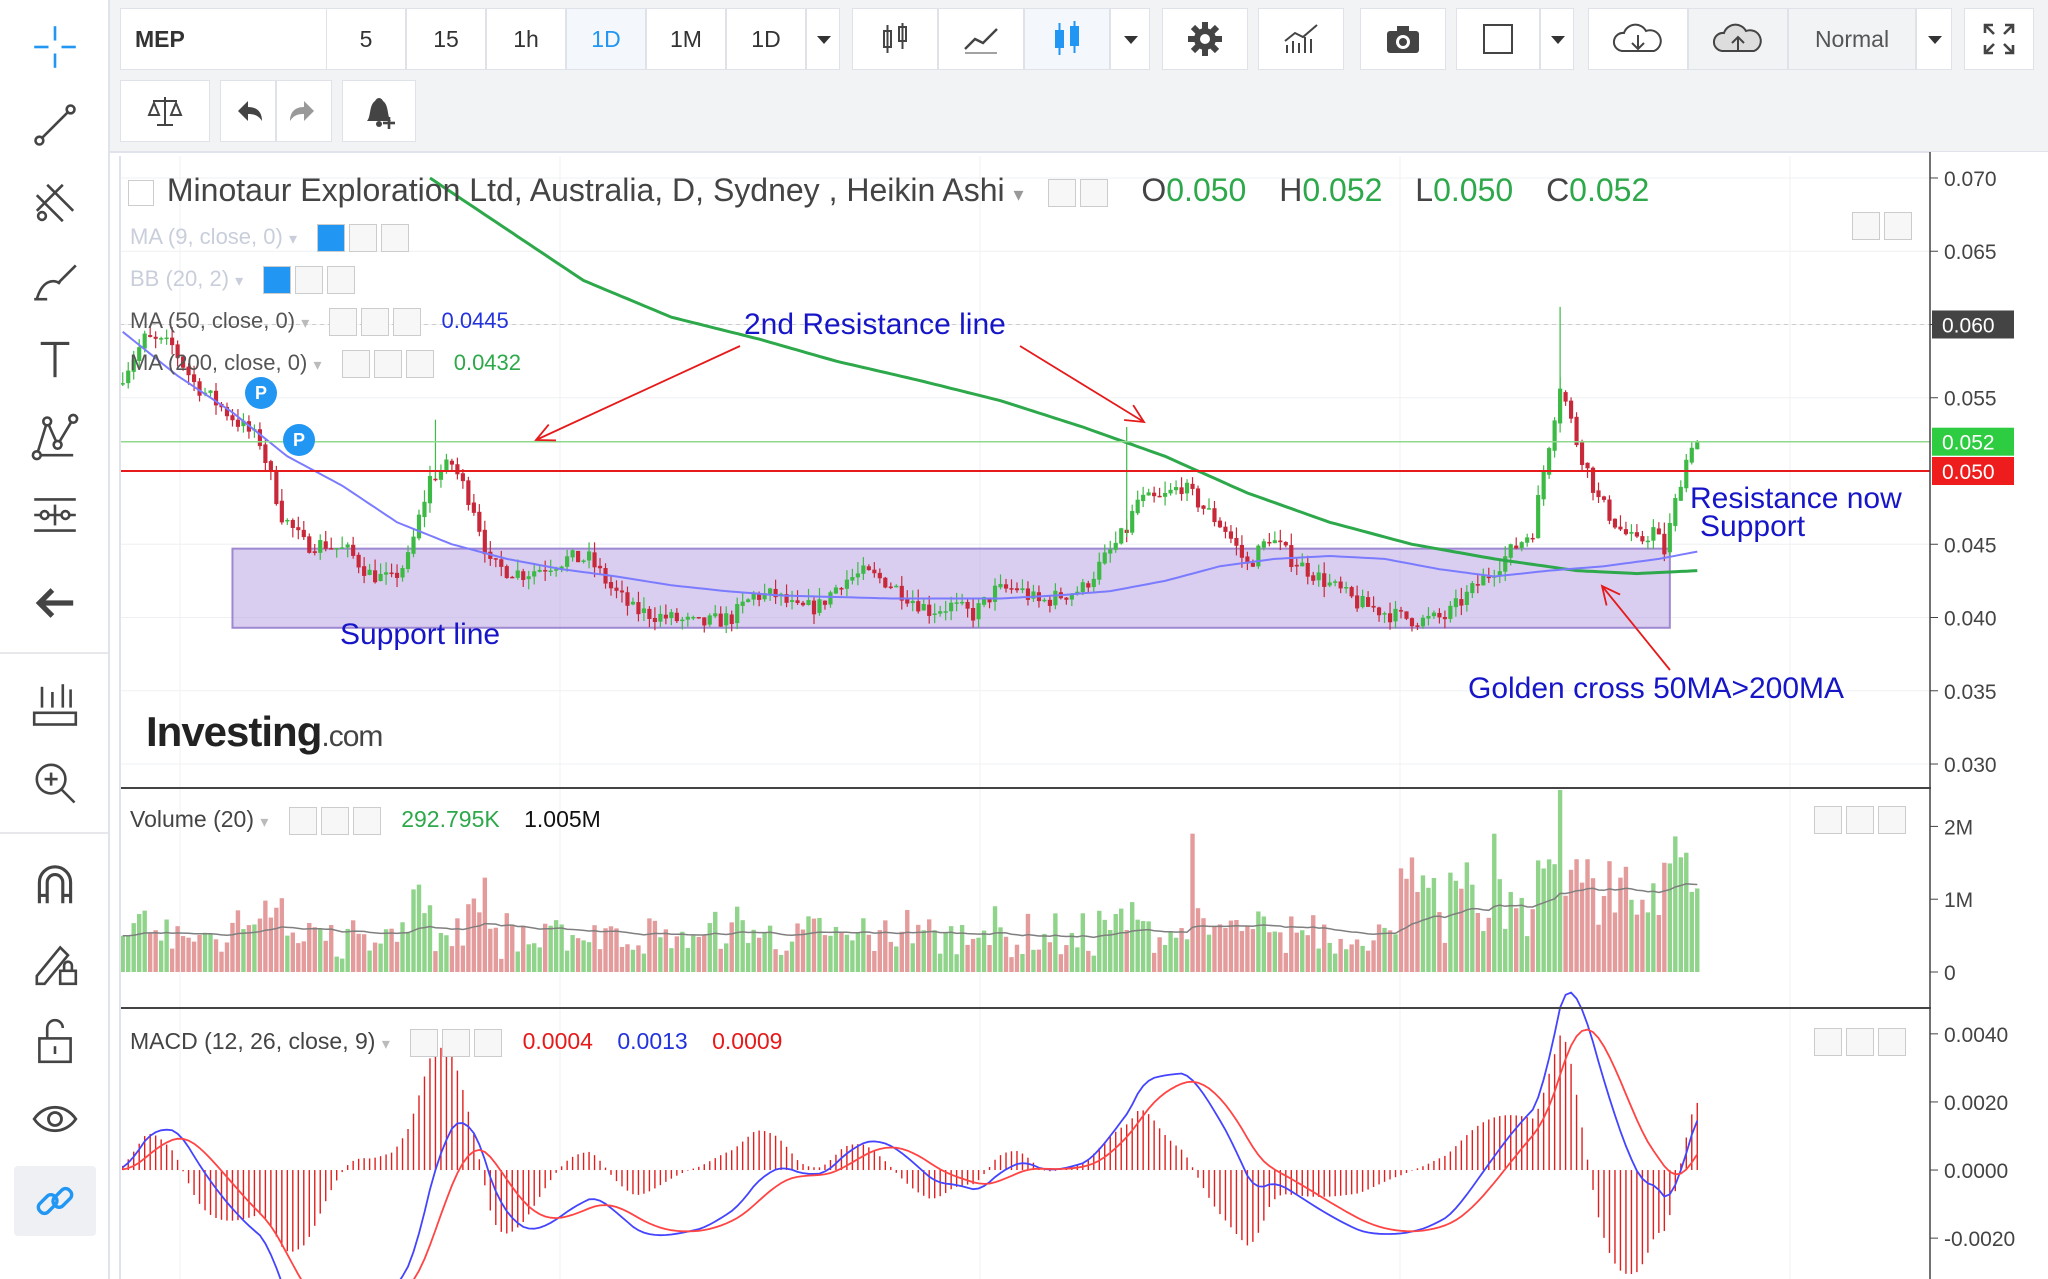 This screenshot has height=1279, width=2048. What do you see at coordinates (244, 280) in the screenshot?
I see `bb-legend: BB (20, 2) ▾` at bounding box center [244, 280].